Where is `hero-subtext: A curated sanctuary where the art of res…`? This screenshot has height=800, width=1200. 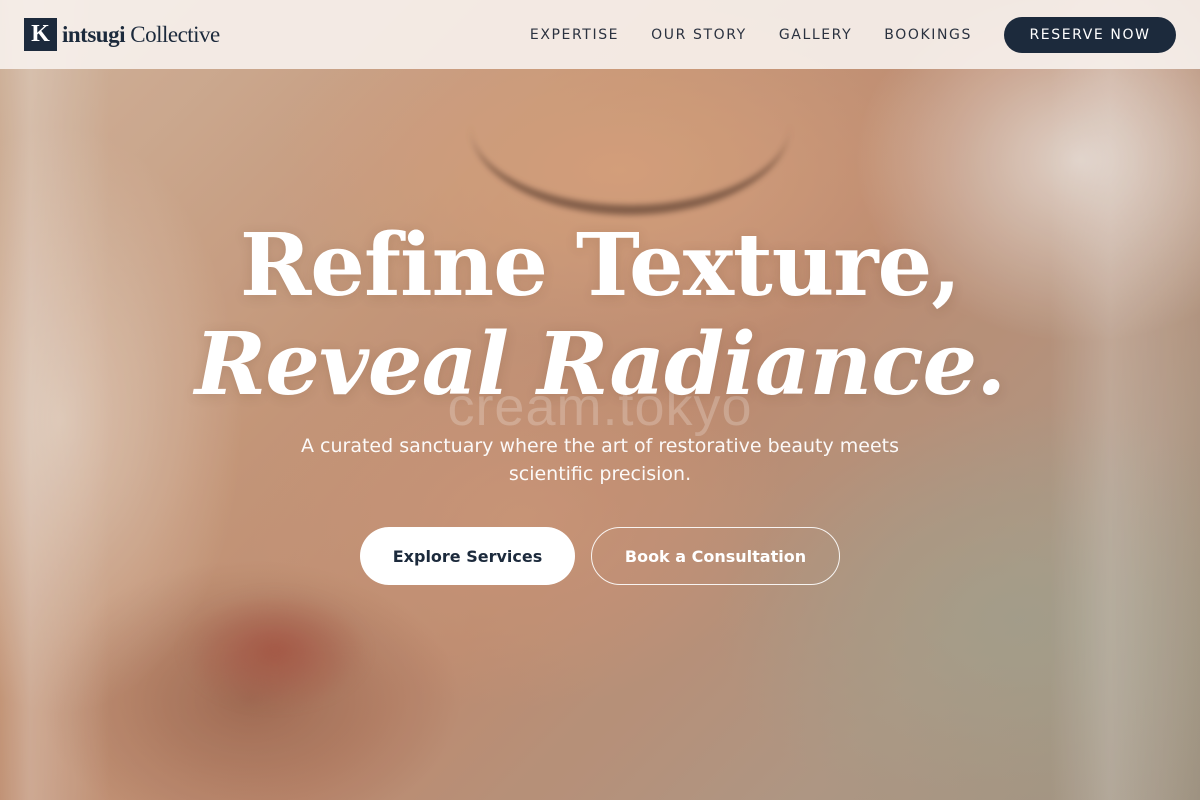 hero-subtext: A curated sanctuary where the art of res… is located at coordinates (599, 460).